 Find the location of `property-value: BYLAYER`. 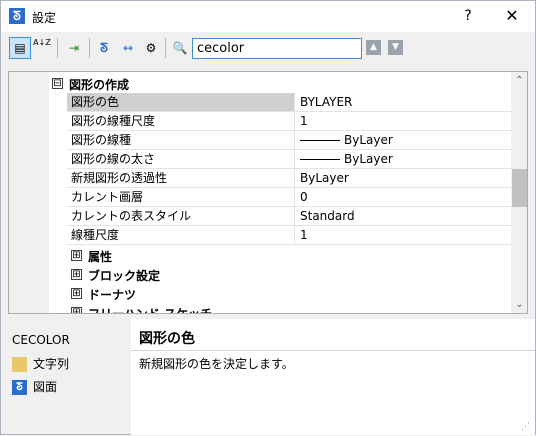

property-value: BYLAYER is located at coordinates (403, 102).